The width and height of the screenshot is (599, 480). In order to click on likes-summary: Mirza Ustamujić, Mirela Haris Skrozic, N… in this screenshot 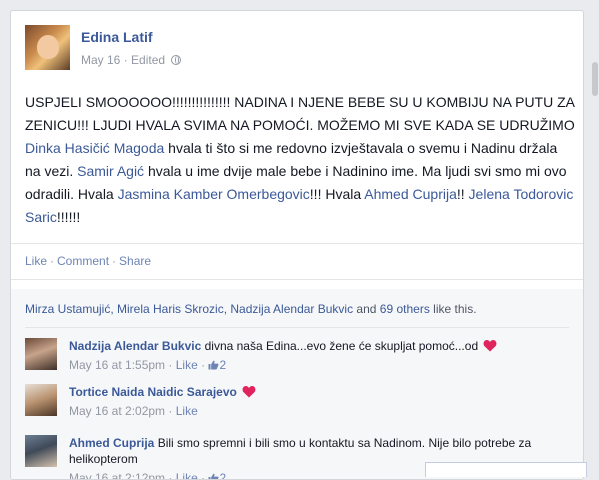, I will do `click(251, 309)`.